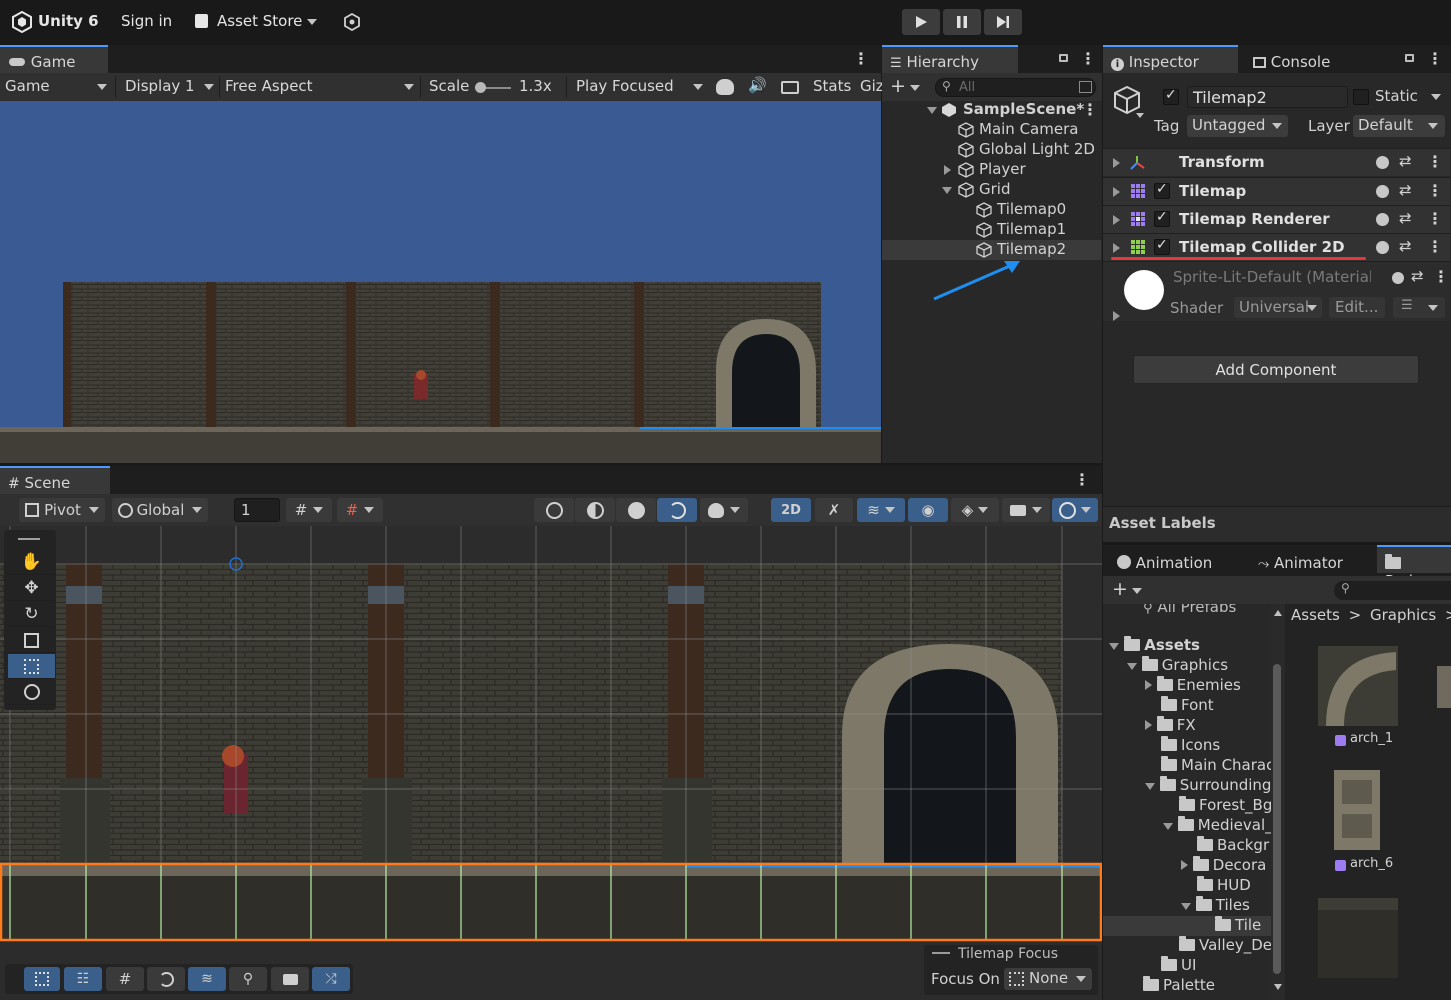 The height and width of the screenshot is (1000, 1451). I want to click on transform-tool-button, so click(31, 692).